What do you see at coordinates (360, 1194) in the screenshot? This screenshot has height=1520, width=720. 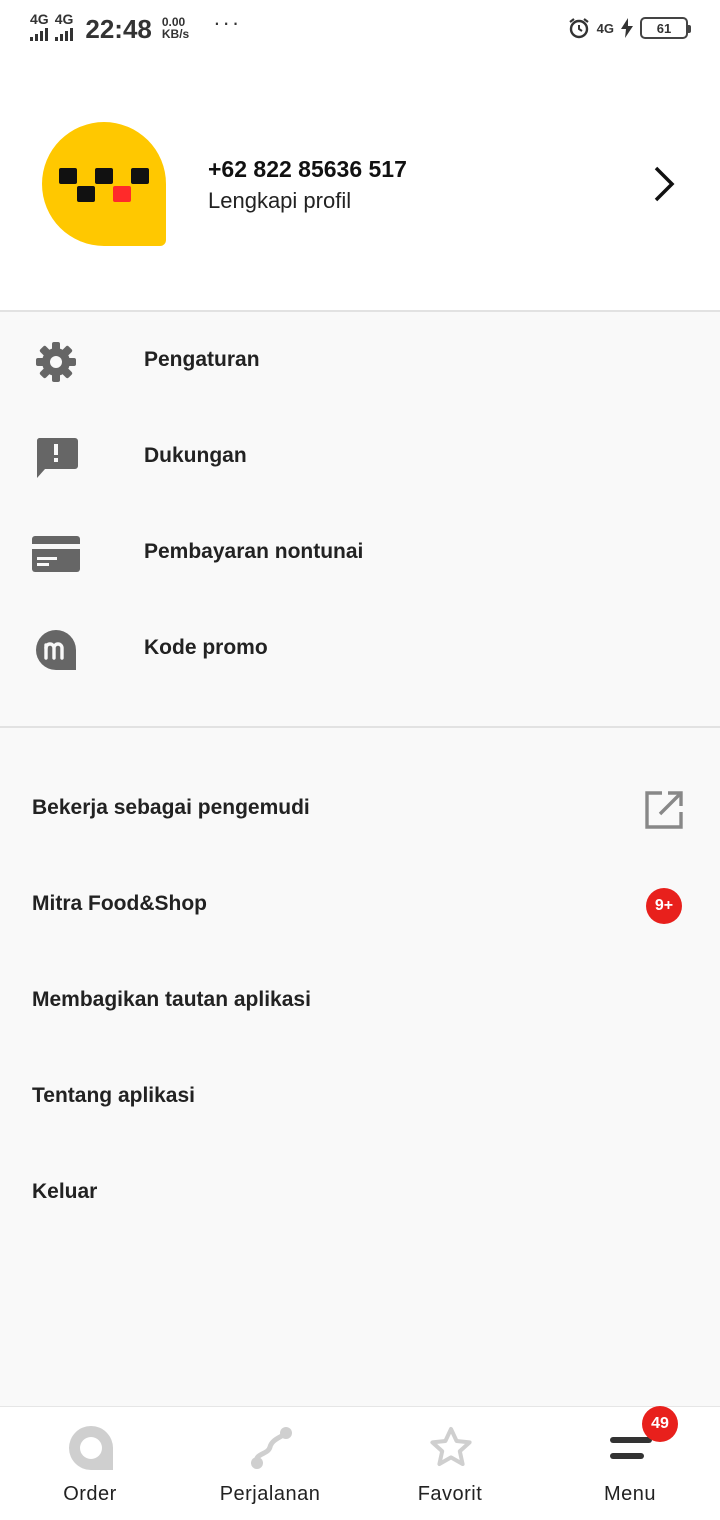 I see `menu-item-keluar: Keluar` at bounding box center [360, 1194].